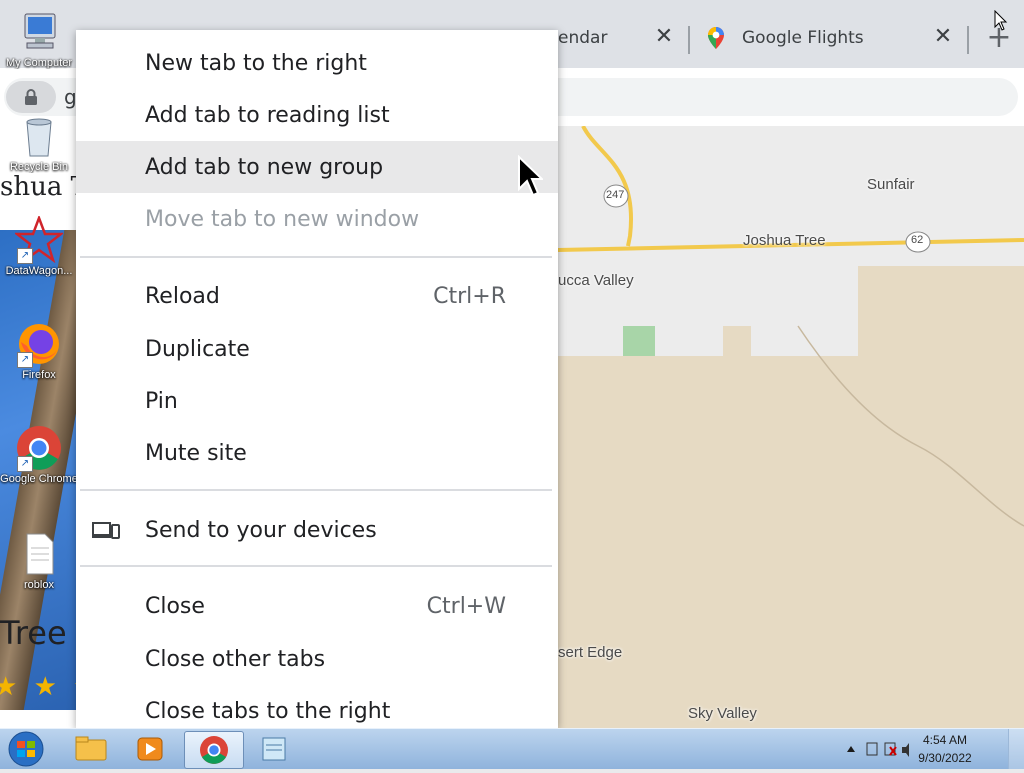 The image size is (1024, 773). Describe the element at coordinates (917, 240) in the screenshot. I see `route-shield-62: 62` at that location.